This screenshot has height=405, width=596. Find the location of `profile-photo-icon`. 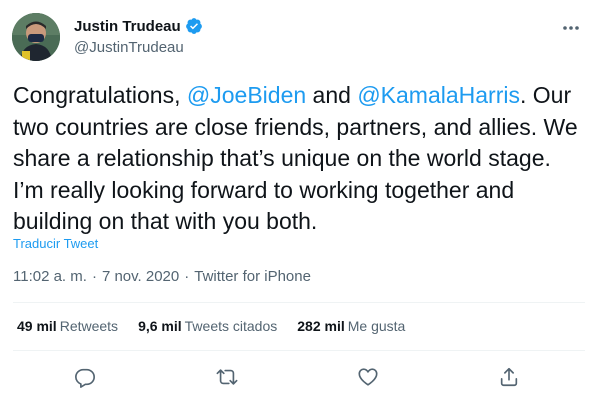

profile-photo-icon is located at coordinates (36, 37).